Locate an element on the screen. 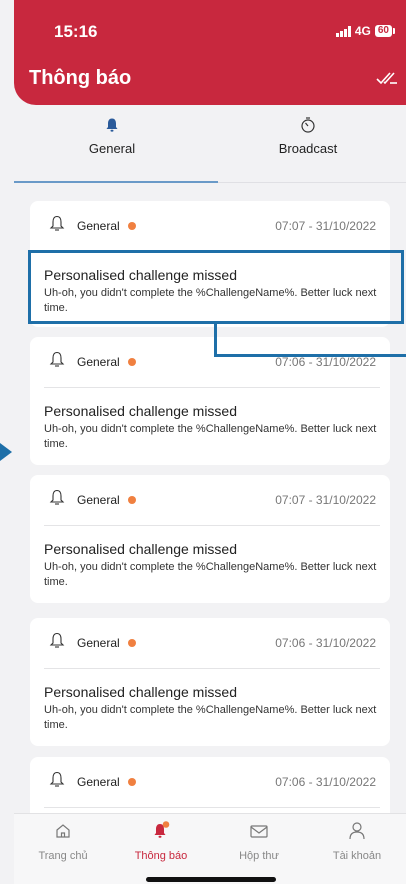 The image size is (406, 884). nav-item-inbox: Hộp thư is located at coordinates (259, 841).